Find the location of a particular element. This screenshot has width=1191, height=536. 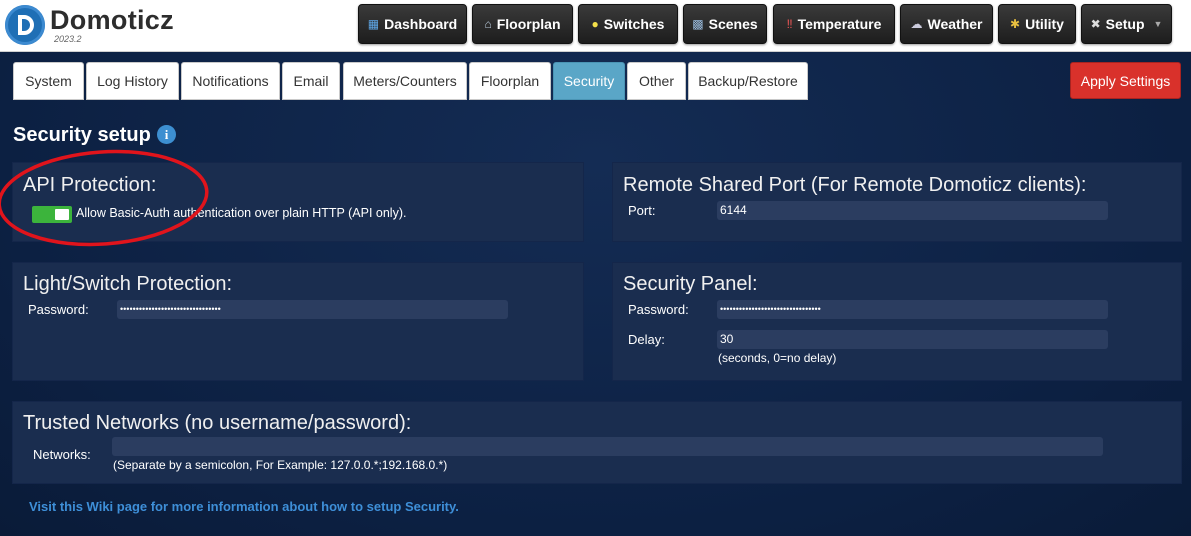

nav-label: Switches is located at coordinates (634, 24).